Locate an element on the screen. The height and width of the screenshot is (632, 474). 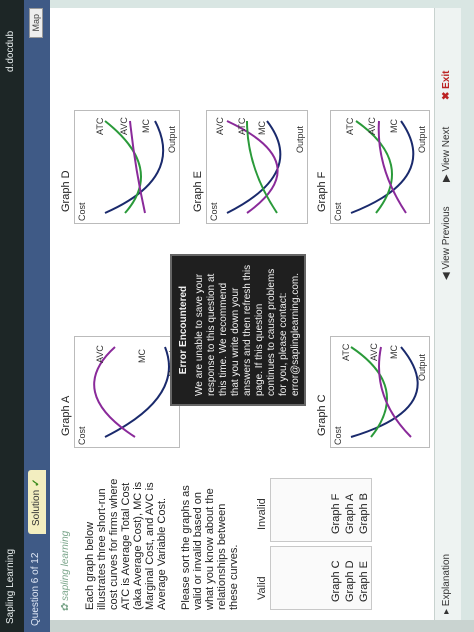
view-next-button: ▶ View Next is located at coordinates (446, 154).